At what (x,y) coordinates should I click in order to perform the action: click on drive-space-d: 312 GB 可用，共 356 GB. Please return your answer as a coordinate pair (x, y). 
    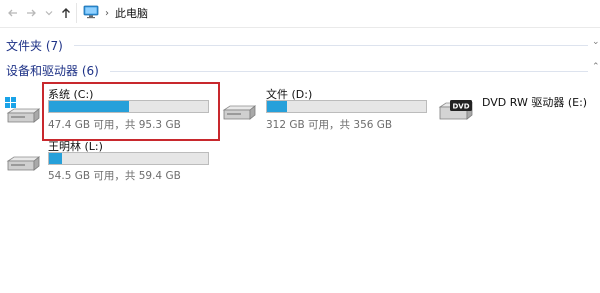
    Looking at the image, I should click on (329, 125).